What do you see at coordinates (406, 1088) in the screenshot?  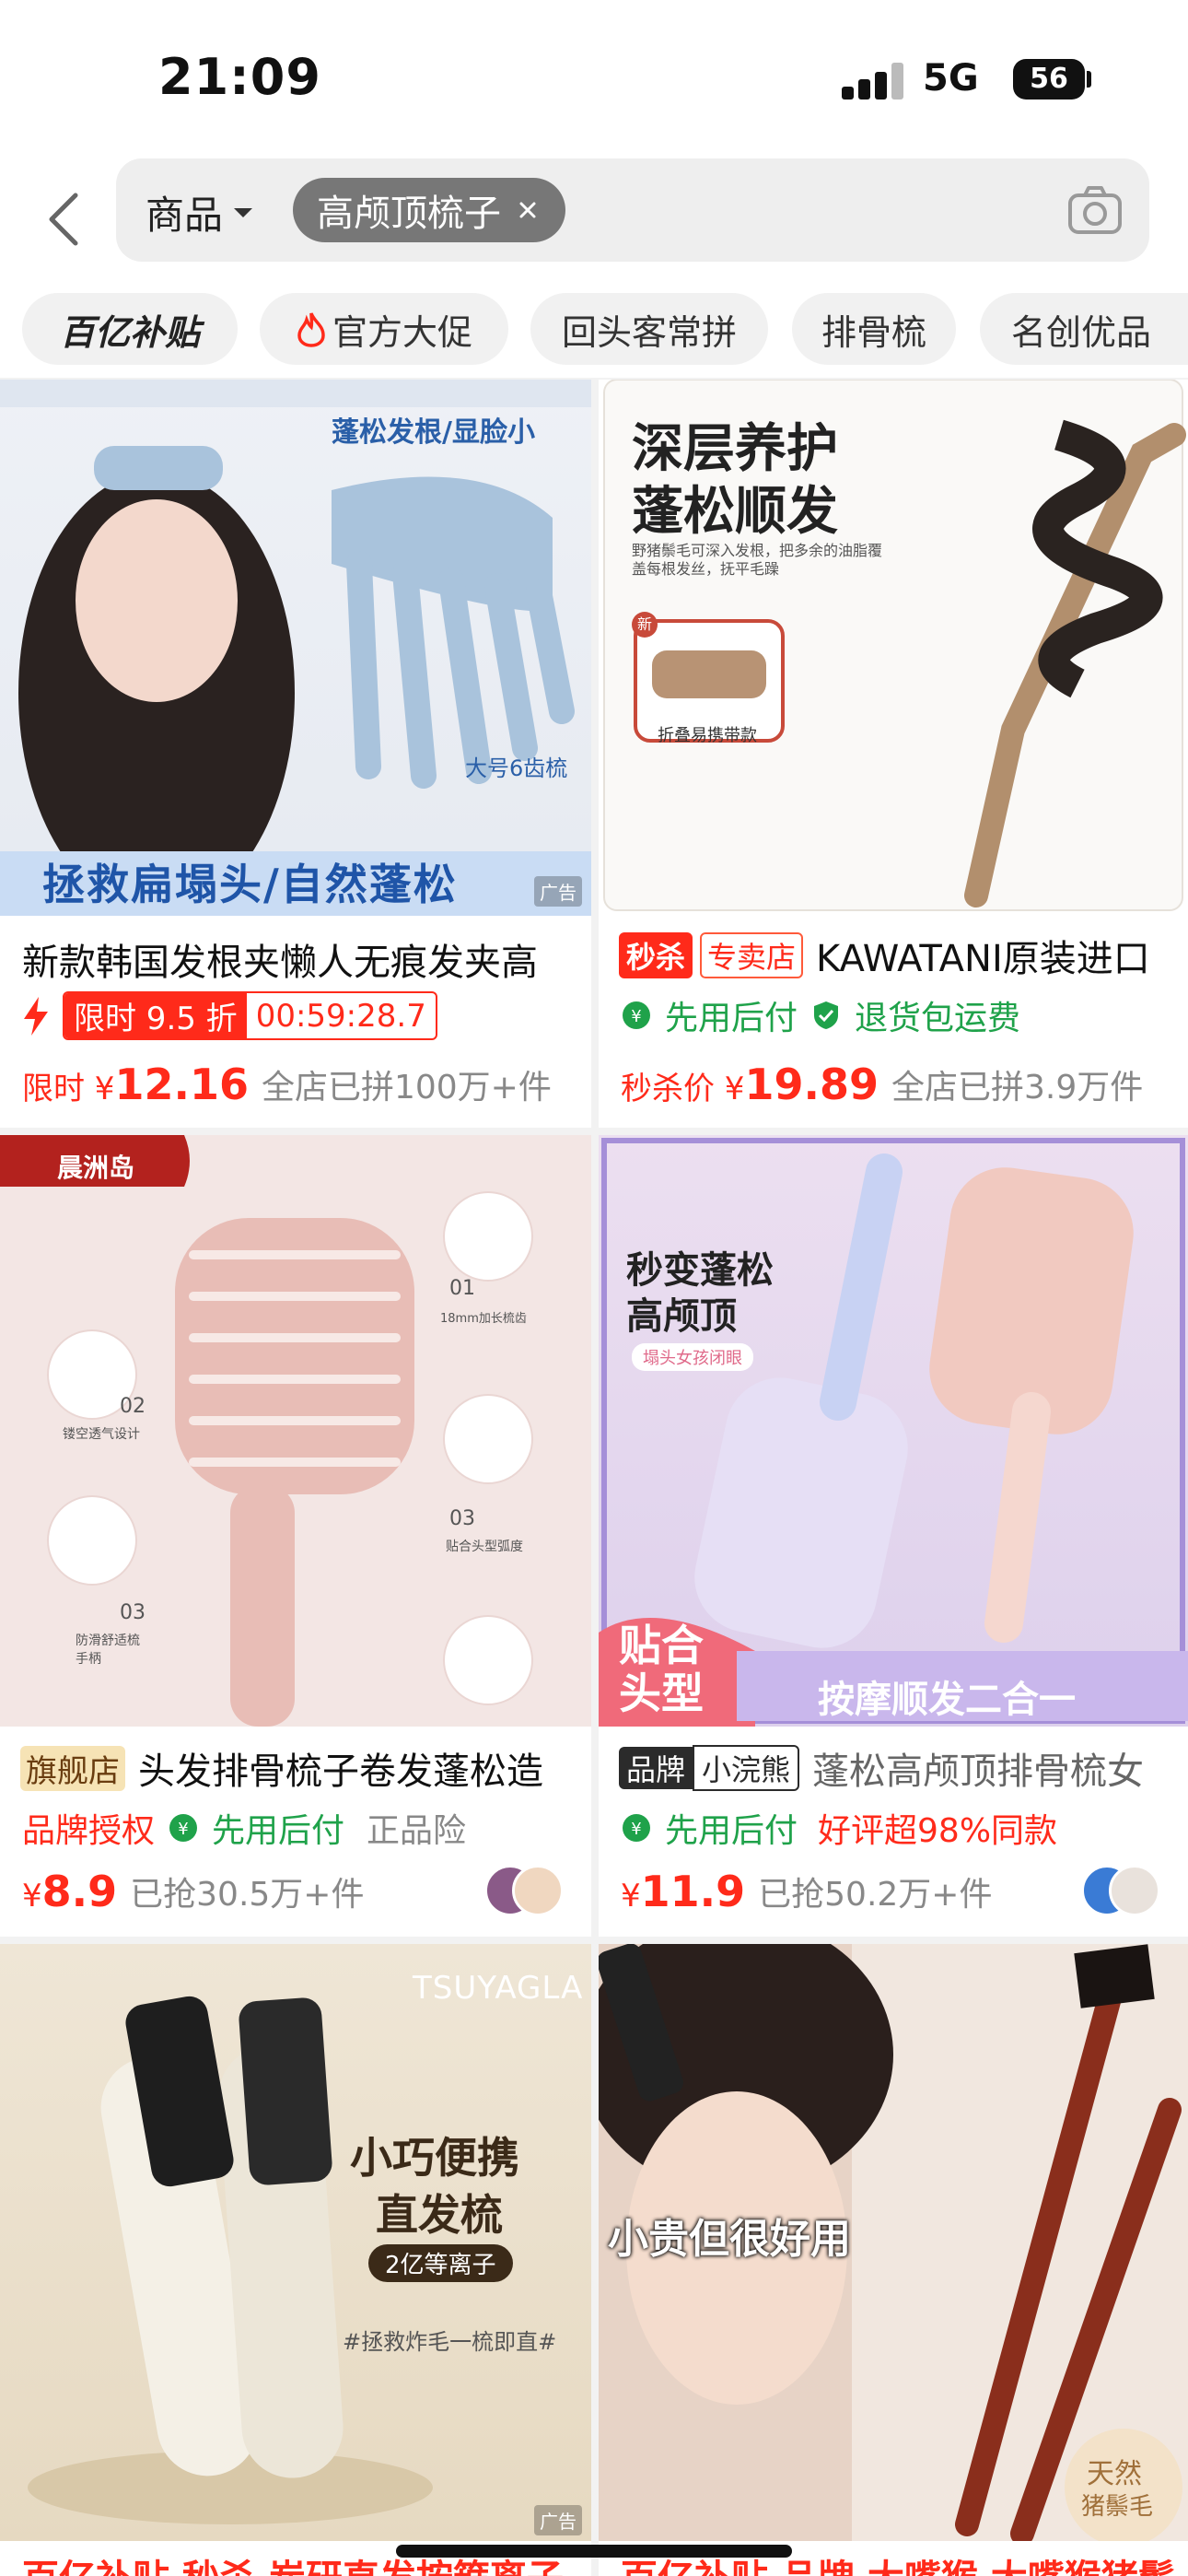 I see `sales-count: 全店已拼100万+件` at bounding box center [406, 1088].